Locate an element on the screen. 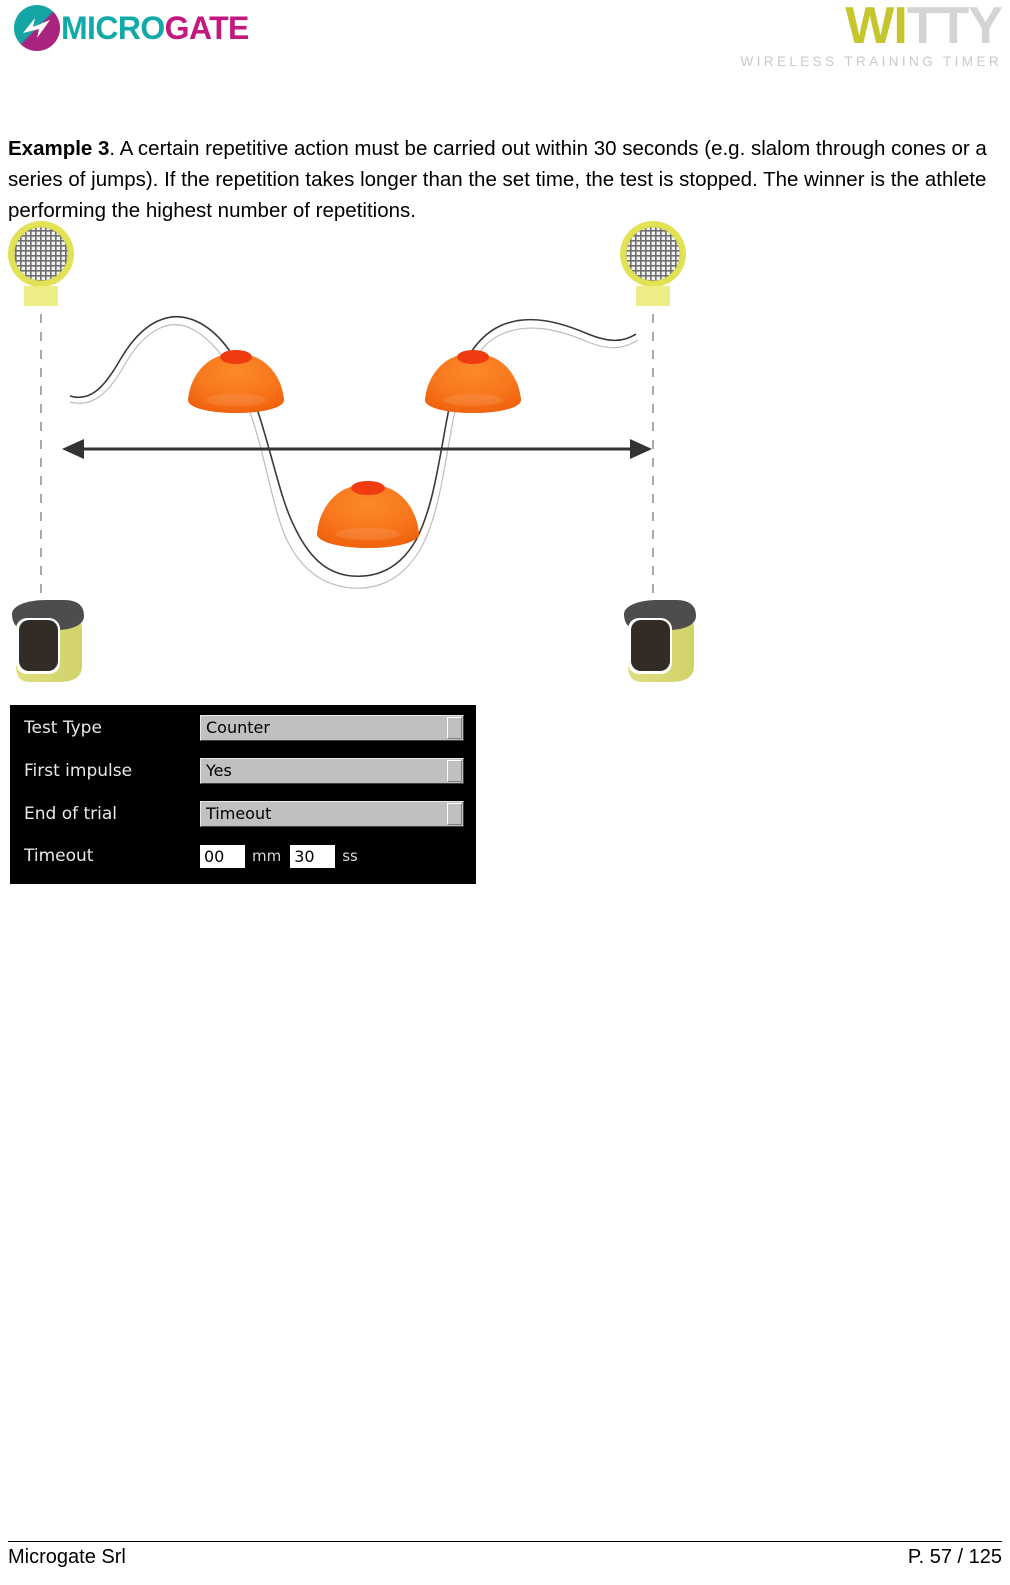 This screenshot has width=1010, height=1585. setting-row-test-type: Test Type Counter is located at coordinates (243, 728).